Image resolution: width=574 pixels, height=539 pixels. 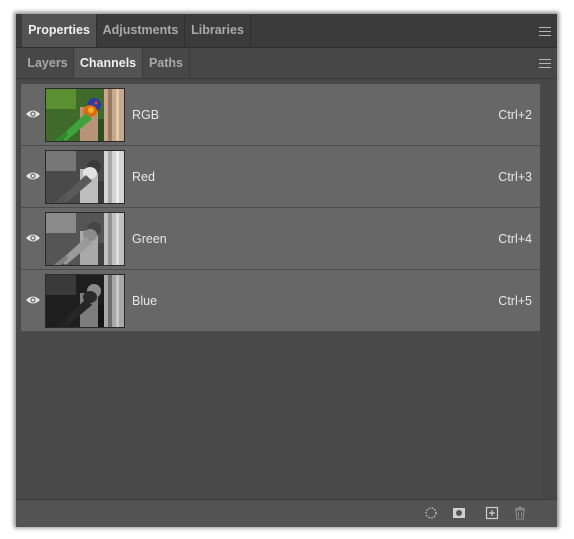 What do you see at coordinates (280, 301) in the screenshot?
I see `channel-row-blue: Blue Ctrl+5` at bounding box center [280, 301].